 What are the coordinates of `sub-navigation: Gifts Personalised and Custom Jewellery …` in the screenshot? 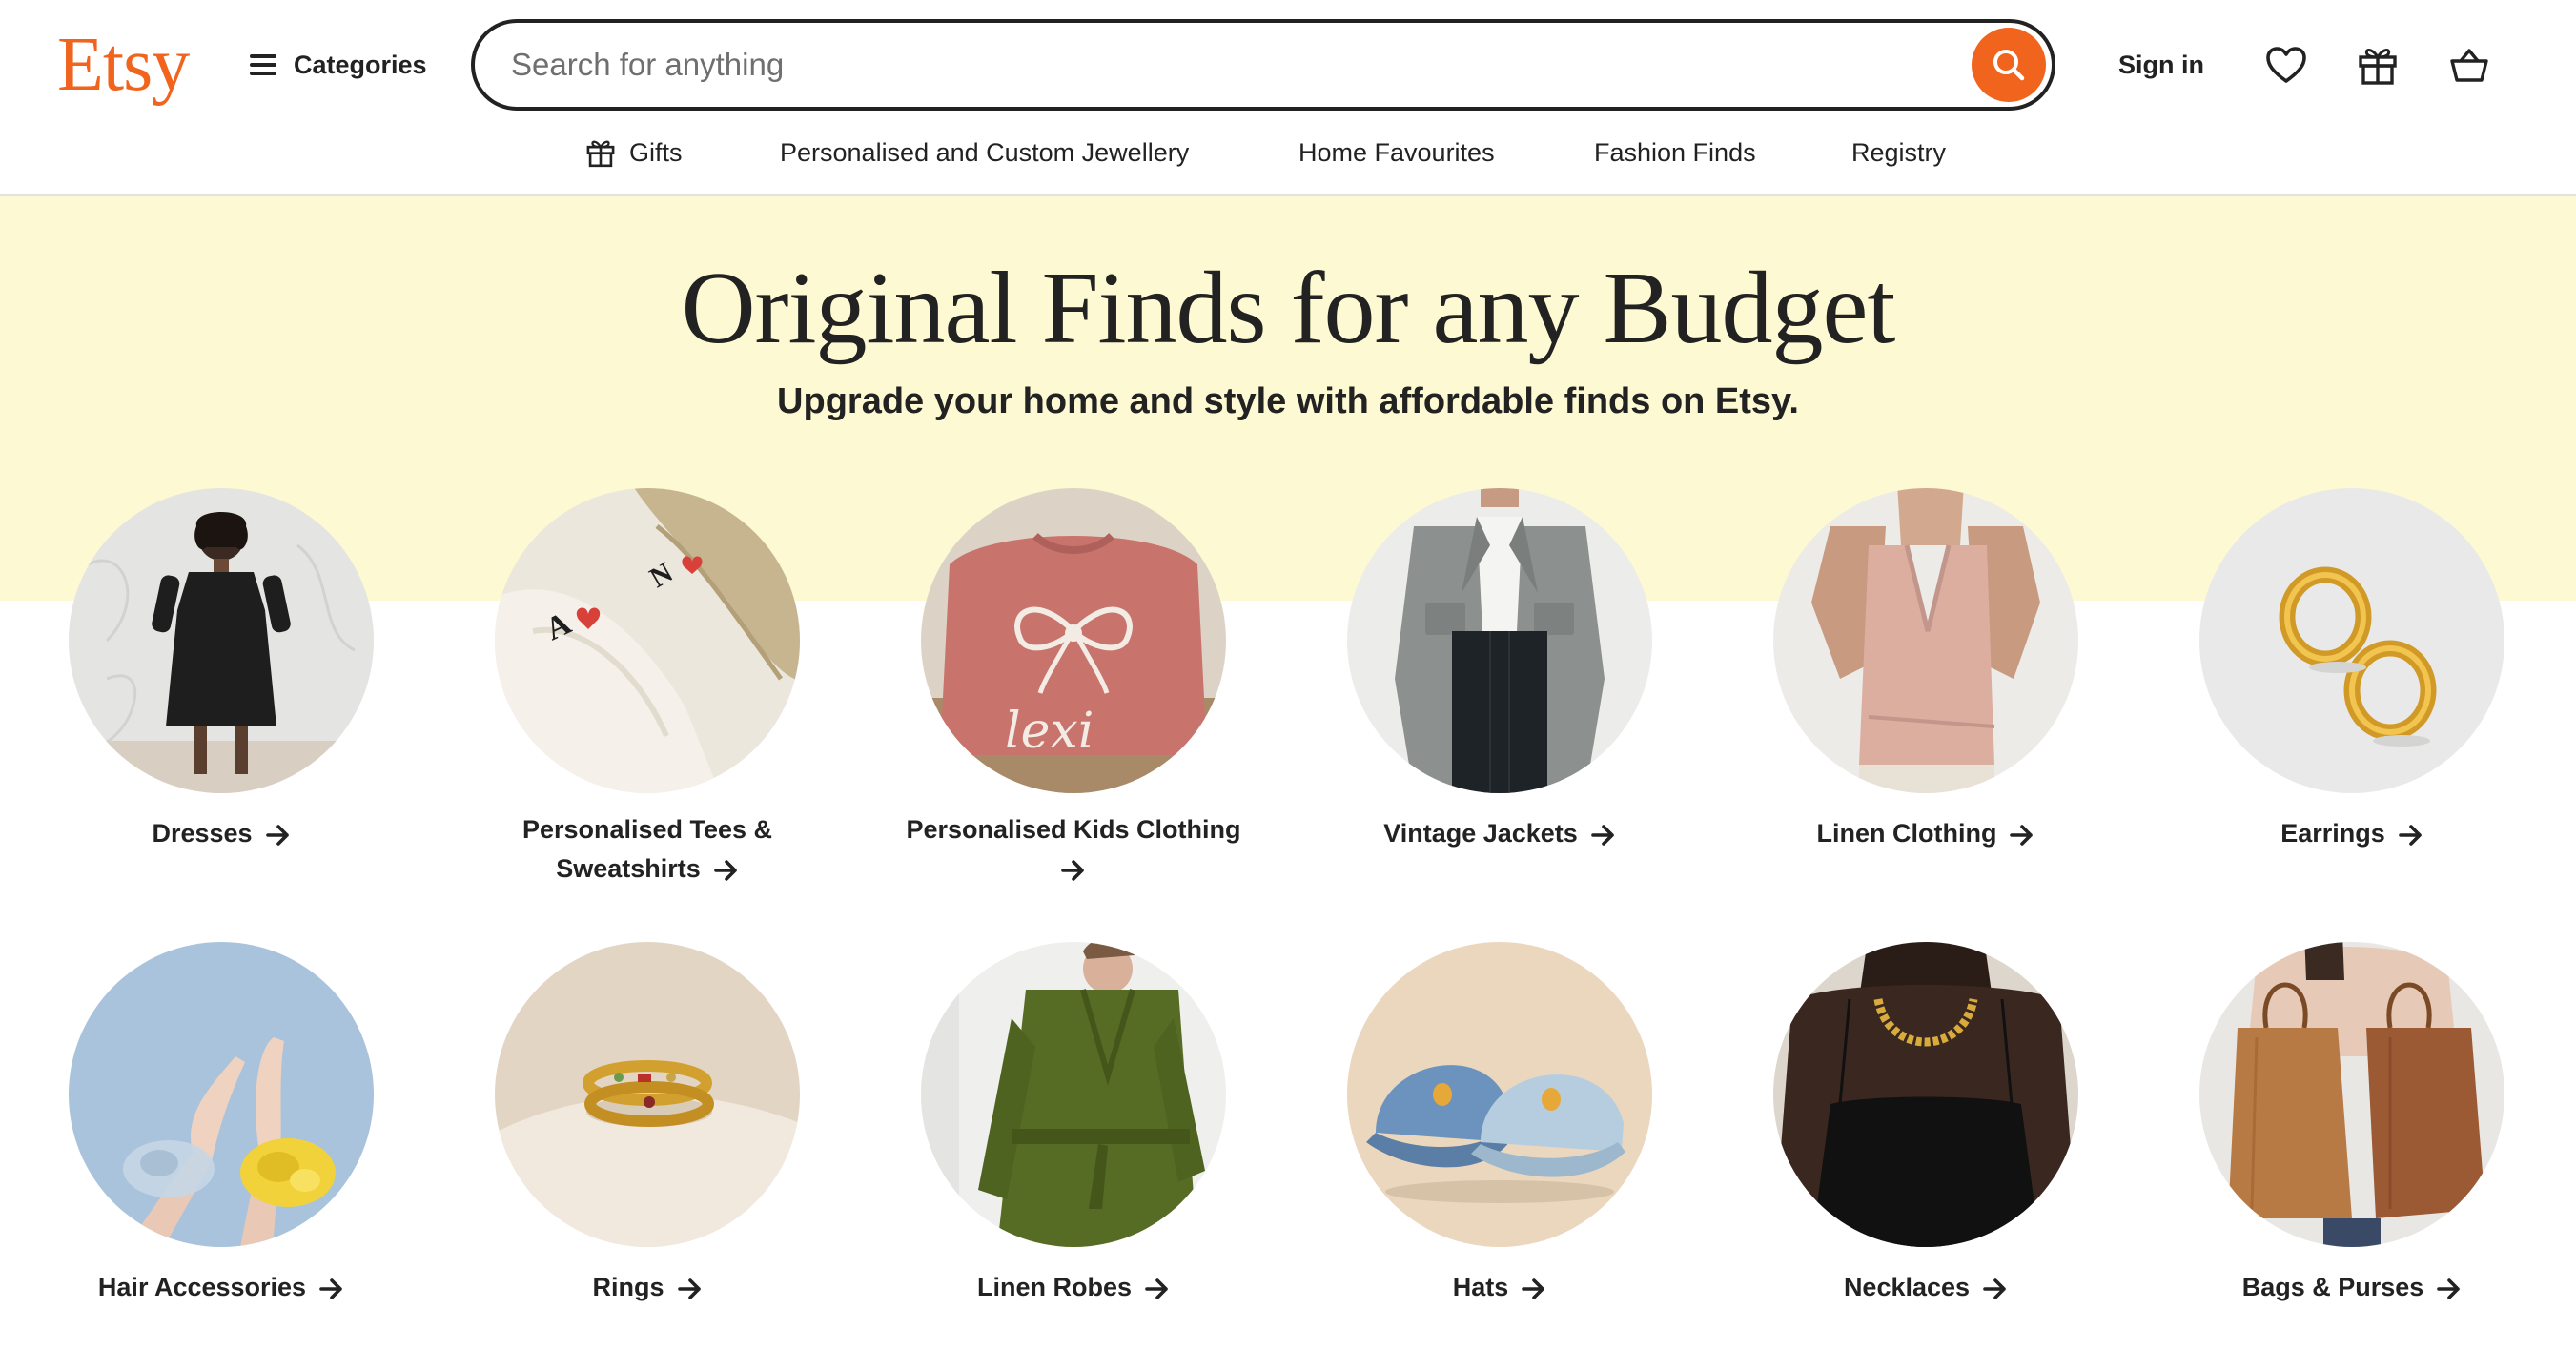 It's located at (1288, 153).